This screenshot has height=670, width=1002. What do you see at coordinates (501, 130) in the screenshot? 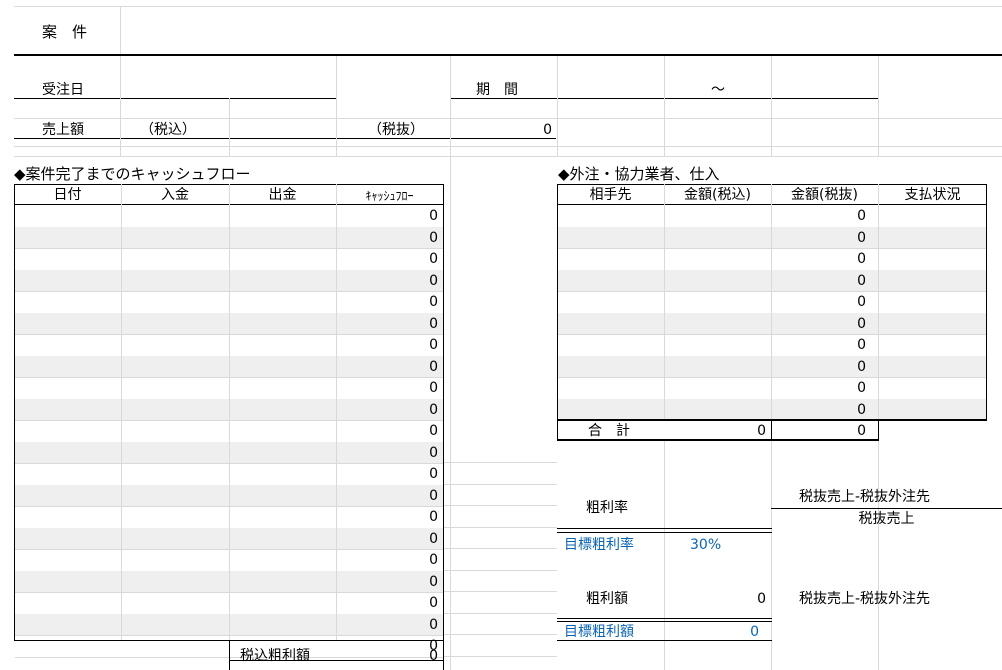
I see `sales-excl-value: 0` at bounding box center [501, 130].